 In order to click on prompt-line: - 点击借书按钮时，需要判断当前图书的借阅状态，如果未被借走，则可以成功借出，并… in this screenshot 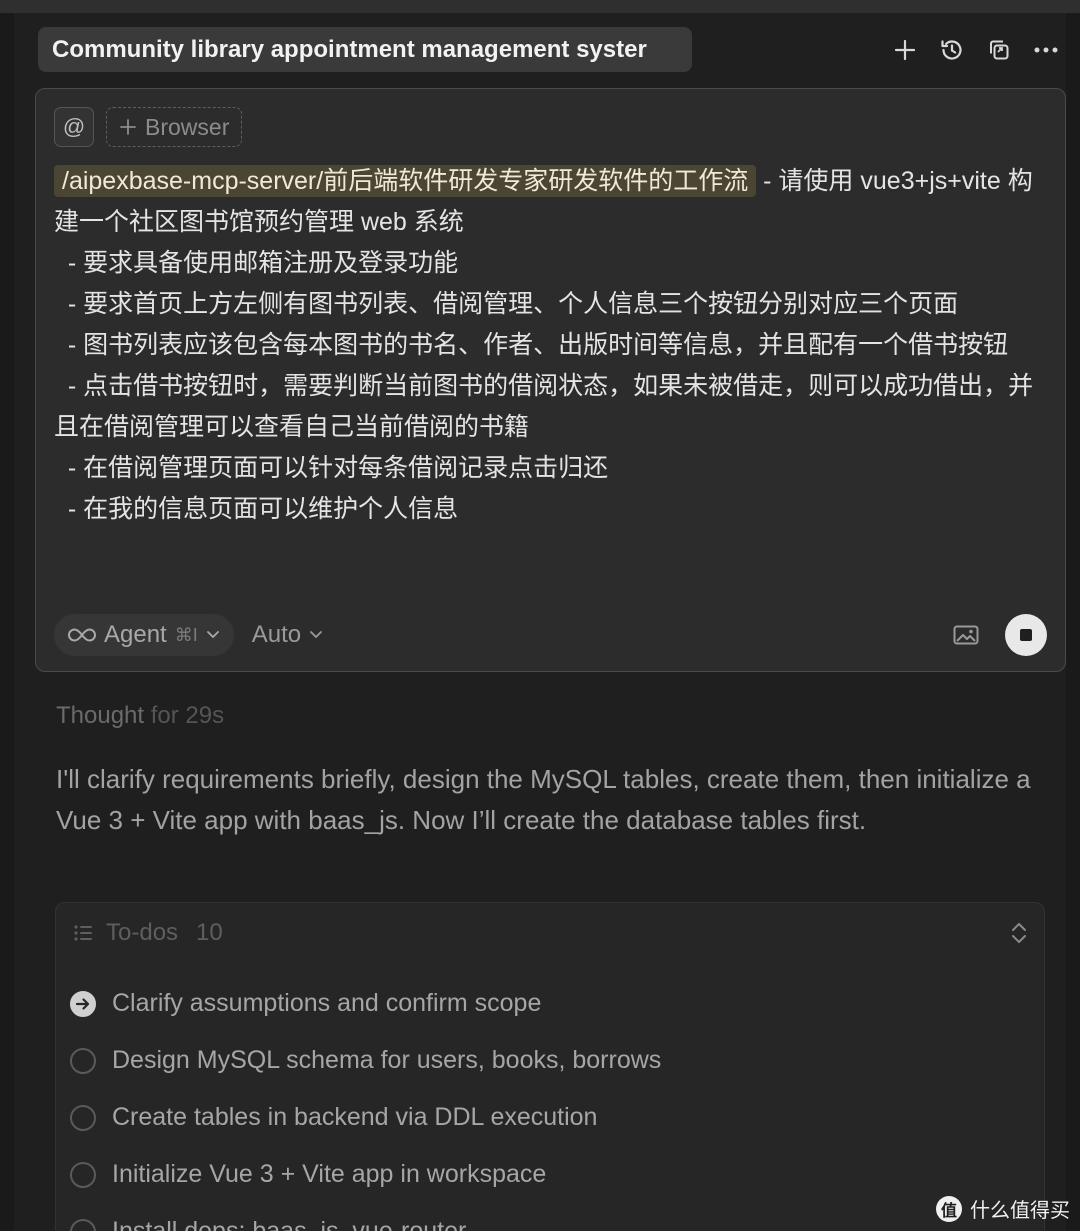, I will do `click(544, 406)`.